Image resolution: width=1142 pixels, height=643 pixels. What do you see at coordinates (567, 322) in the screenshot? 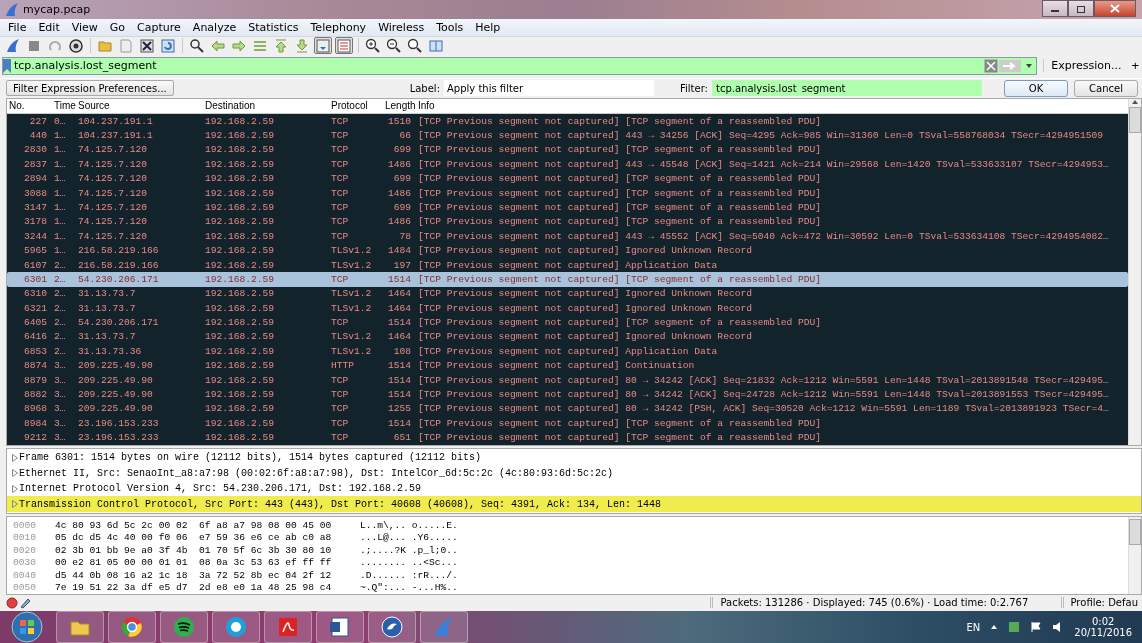
I see `packet-row: 6405 2… 54.230.206.171 192.168.2.59 TCP 1514 [TCP Previous segment not captured] [TCP segment of a reassembled PDU]` at bounding box center [567, 322].